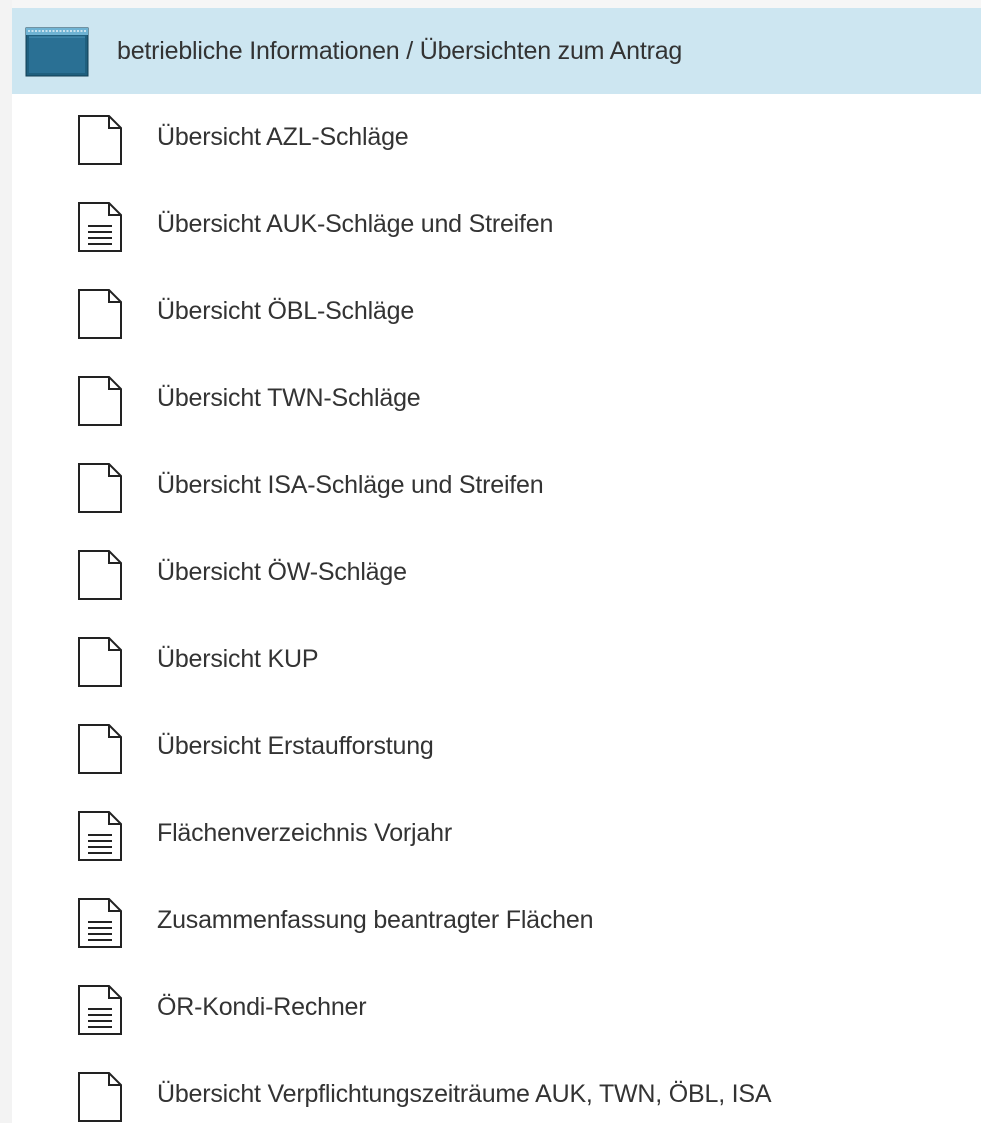  I want to click on folder-icon, so click(57, 52).